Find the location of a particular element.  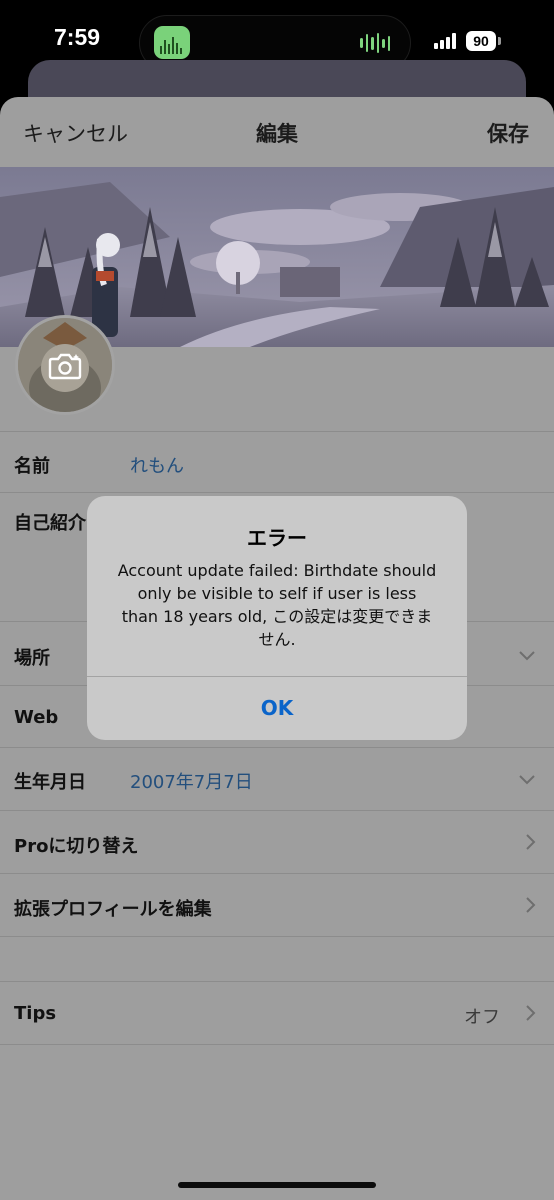

name-row: 名前 れもん is located at coordinates (277, 461).